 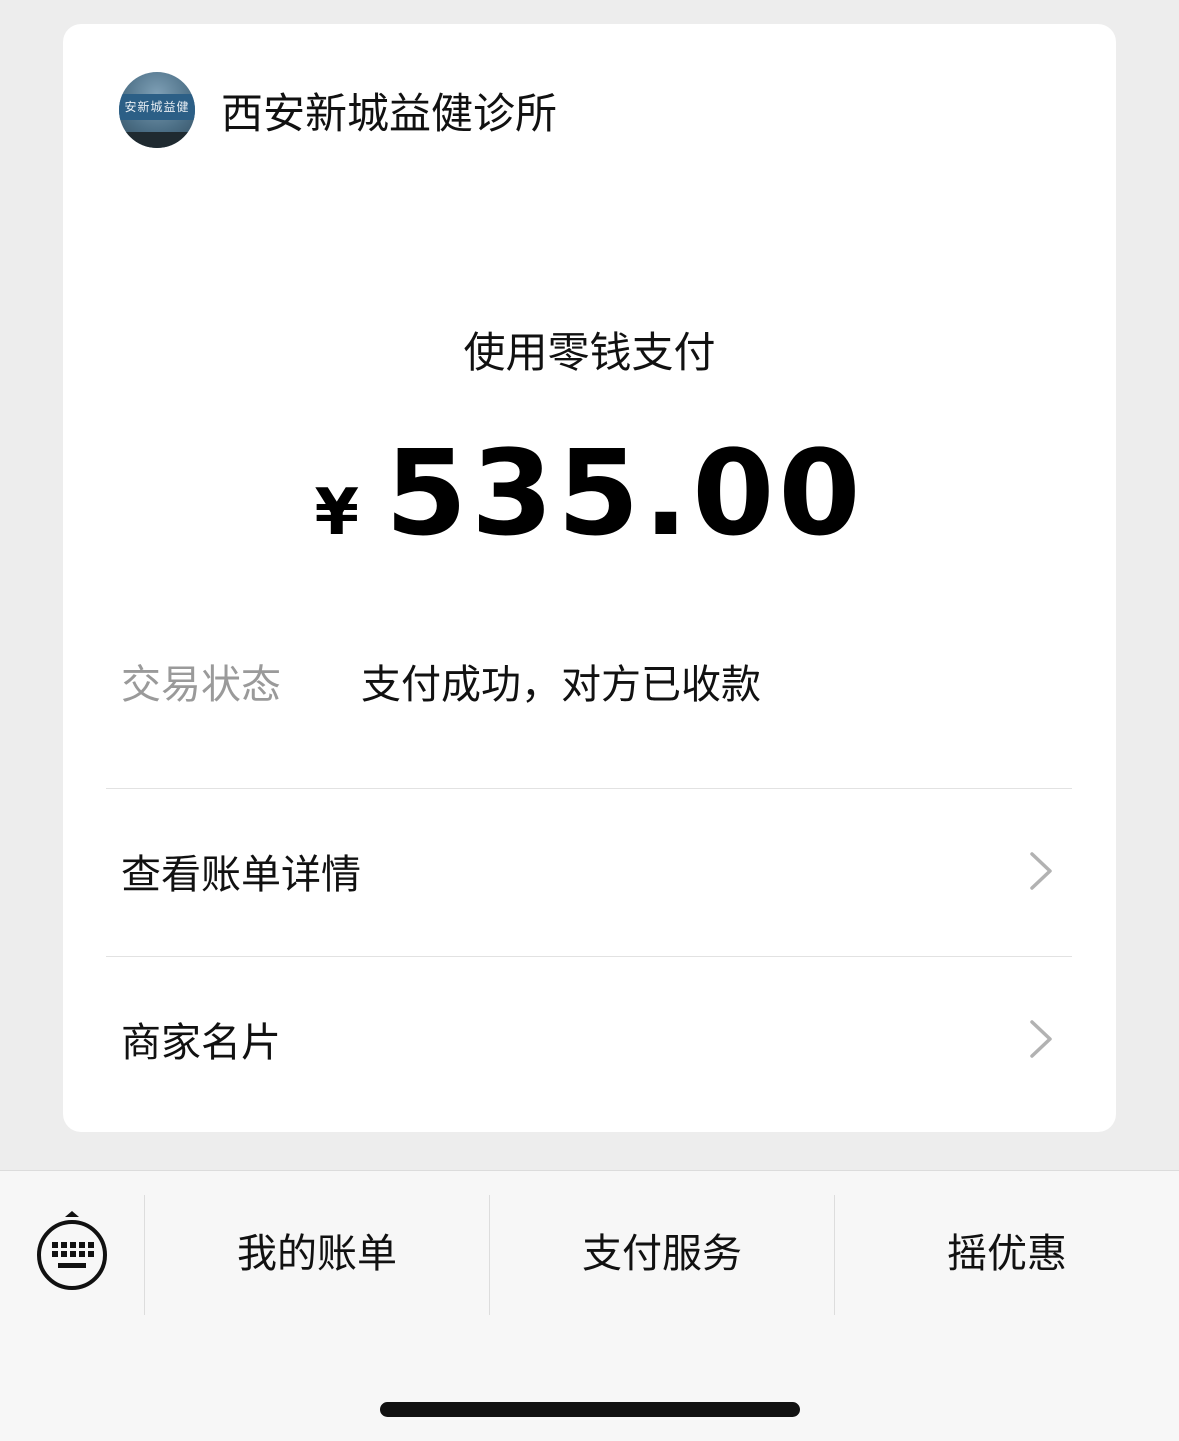 What do you see at coordinates (317, 1250) in the screenshot?
I see `menu-my-bills: 我的账单` at bounding box center [317, 1250].